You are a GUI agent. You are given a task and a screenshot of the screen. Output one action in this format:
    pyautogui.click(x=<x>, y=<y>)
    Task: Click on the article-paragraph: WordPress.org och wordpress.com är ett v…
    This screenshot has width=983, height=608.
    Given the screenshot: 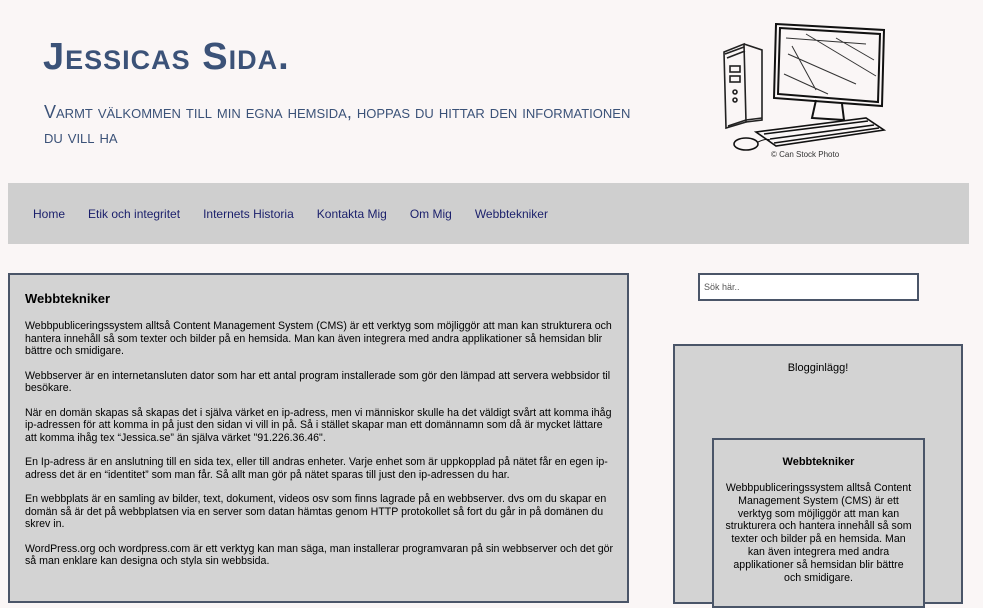 What is the action you would take?
    pyautogui.click(x=319, y=555)
    